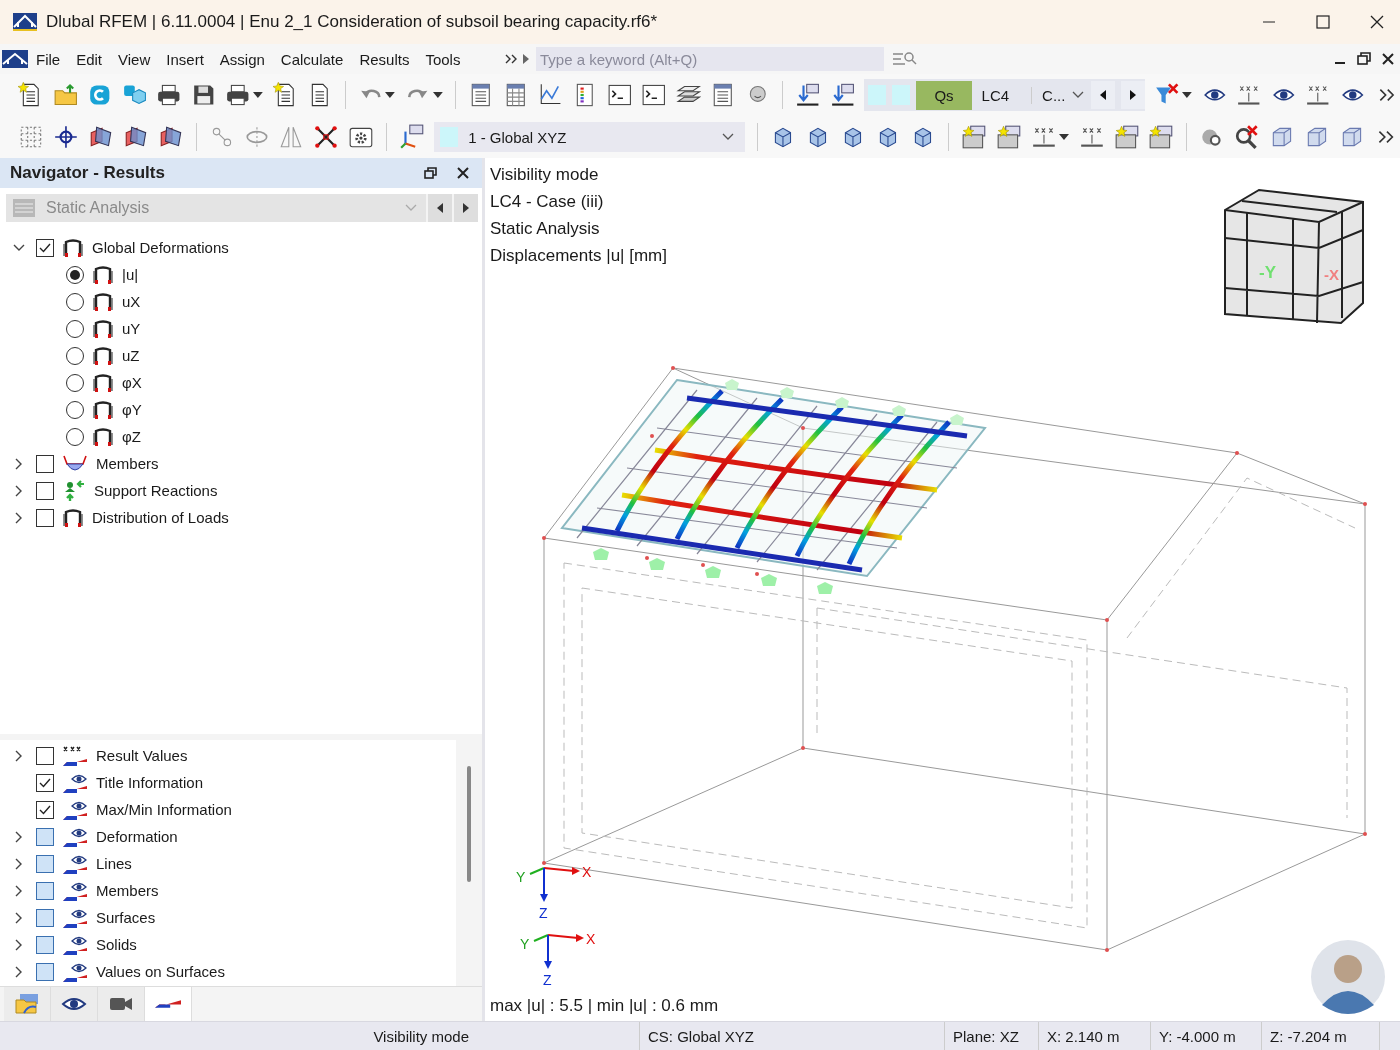  Describe the element at coordinates (792, 1036) in the screenshot. I see `status-field: CS: Global XYZ` at that location.